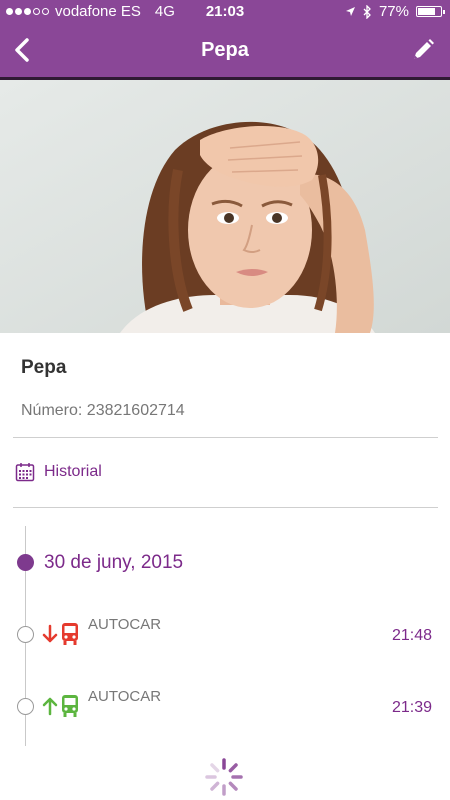 The image size is (450, 800). What do you see at coordinates (225, 12) in the screenshot?
I see `status-bar: vodafone ES 4G 21:03 77%` at bounding box center [225, 12].